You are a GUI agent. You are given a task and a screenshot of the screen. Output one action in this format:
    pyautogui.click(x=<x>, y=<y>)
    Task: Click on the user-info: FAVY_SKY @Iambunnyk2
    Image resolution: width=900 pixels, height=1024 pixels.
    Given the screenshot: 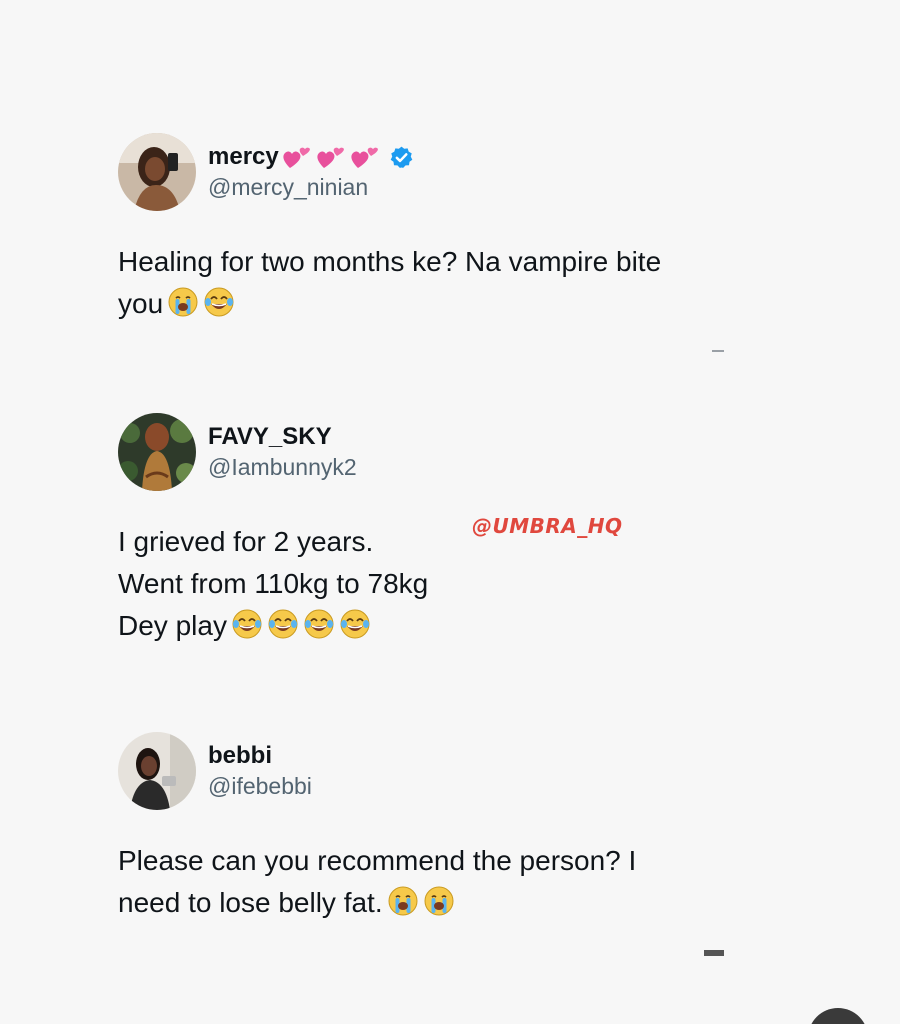 What is the action you would take?
    pyautogui.click(x=282, y=452)
    